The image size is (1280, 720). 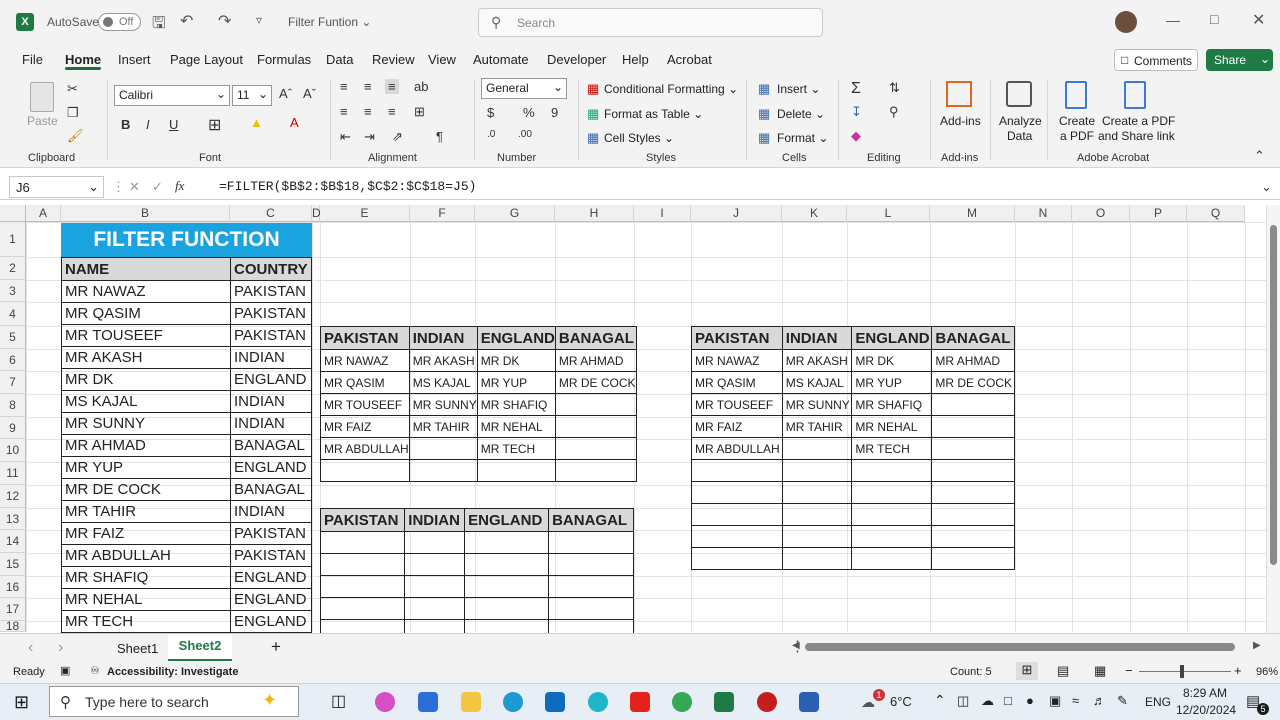 I want to click on cell-styles-icon: ▦, so click(x=593, y=138).